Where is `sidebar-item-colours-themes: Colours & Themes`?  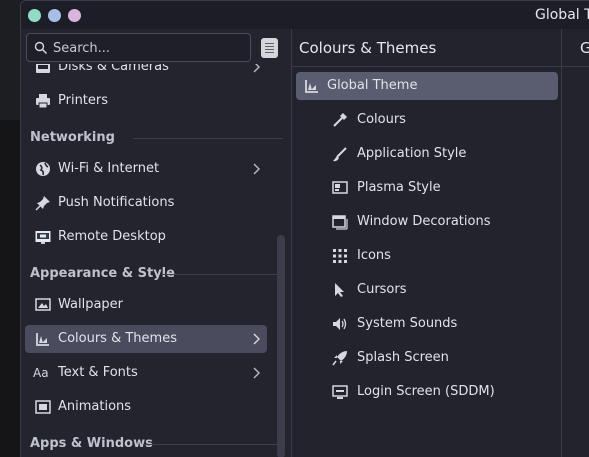 sidebar-item-colours-themes: Colours & Themes is located at coordinates (146, 339).